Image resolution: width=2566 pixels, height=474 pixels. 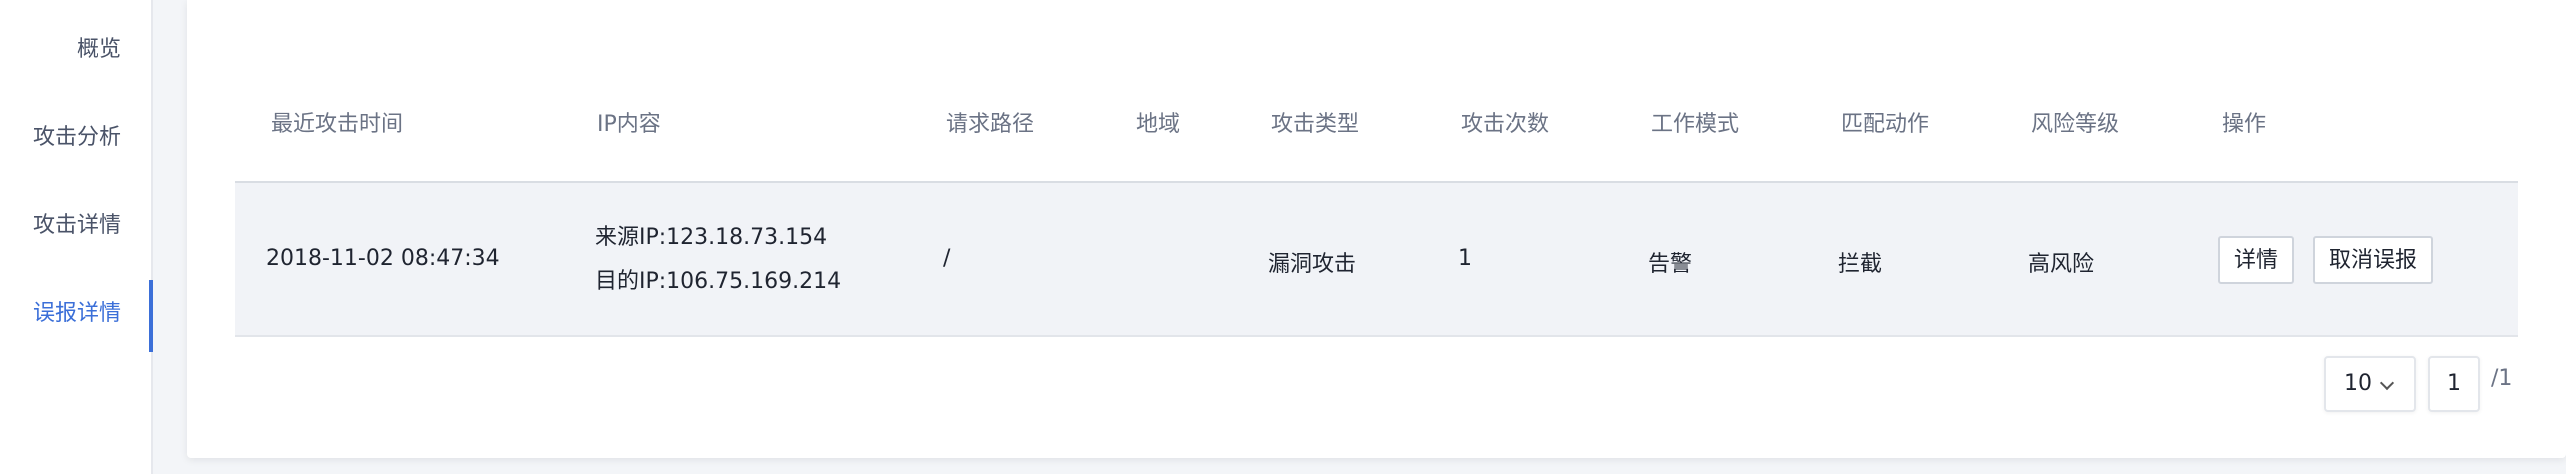 What do you see at coordinates (718, 281) in the screenshot?
I see `destination-ip: 目的IP:106.75.169.214` at bounding box center [718, 281].